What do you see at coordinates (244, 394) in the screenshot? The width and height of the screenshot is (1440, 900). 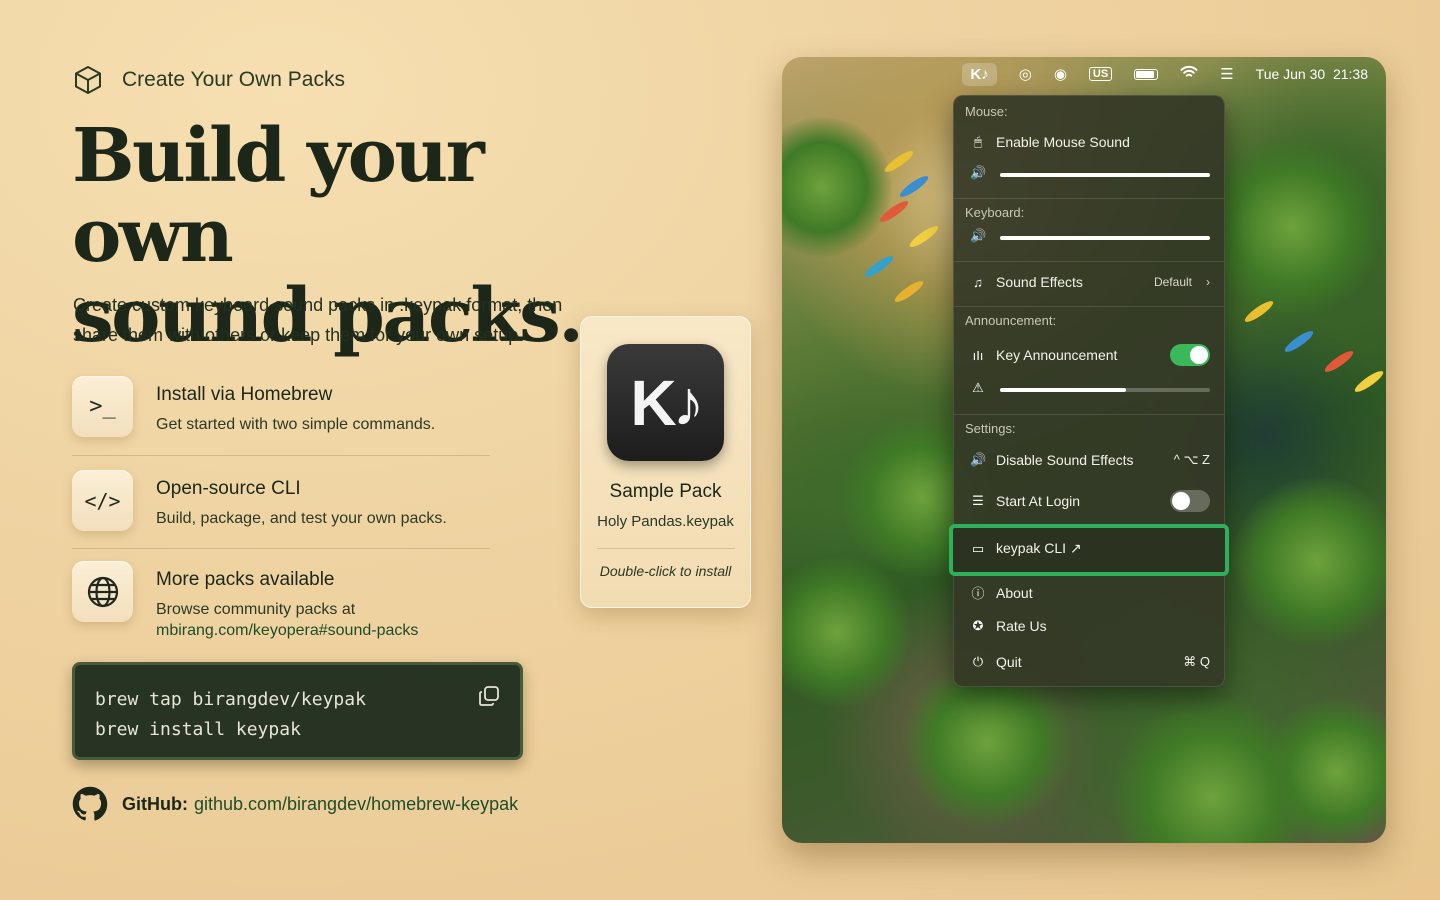 I see `feature-title: Install via Homebrew` at bounding box center [244, 394].